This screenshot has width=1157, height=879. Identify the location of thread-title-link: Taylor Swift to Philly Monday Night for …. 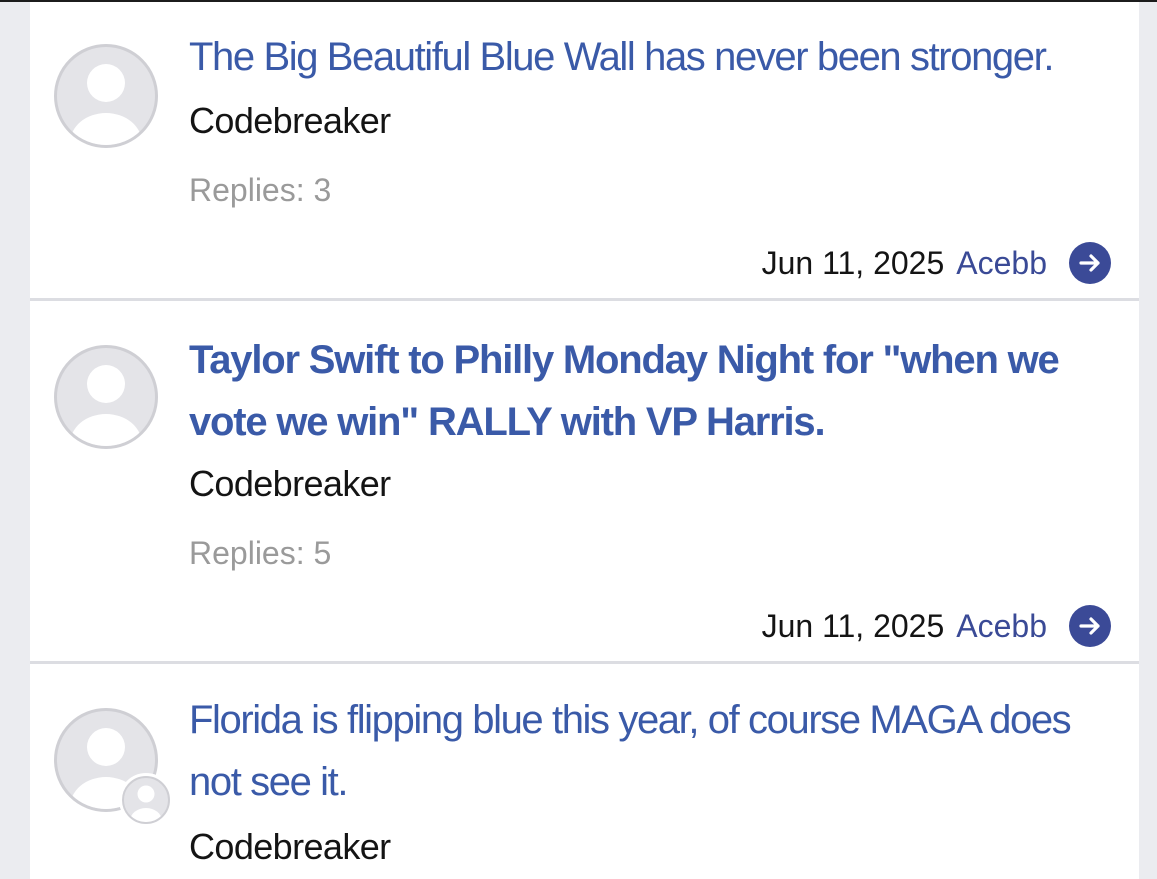
(654, 391).